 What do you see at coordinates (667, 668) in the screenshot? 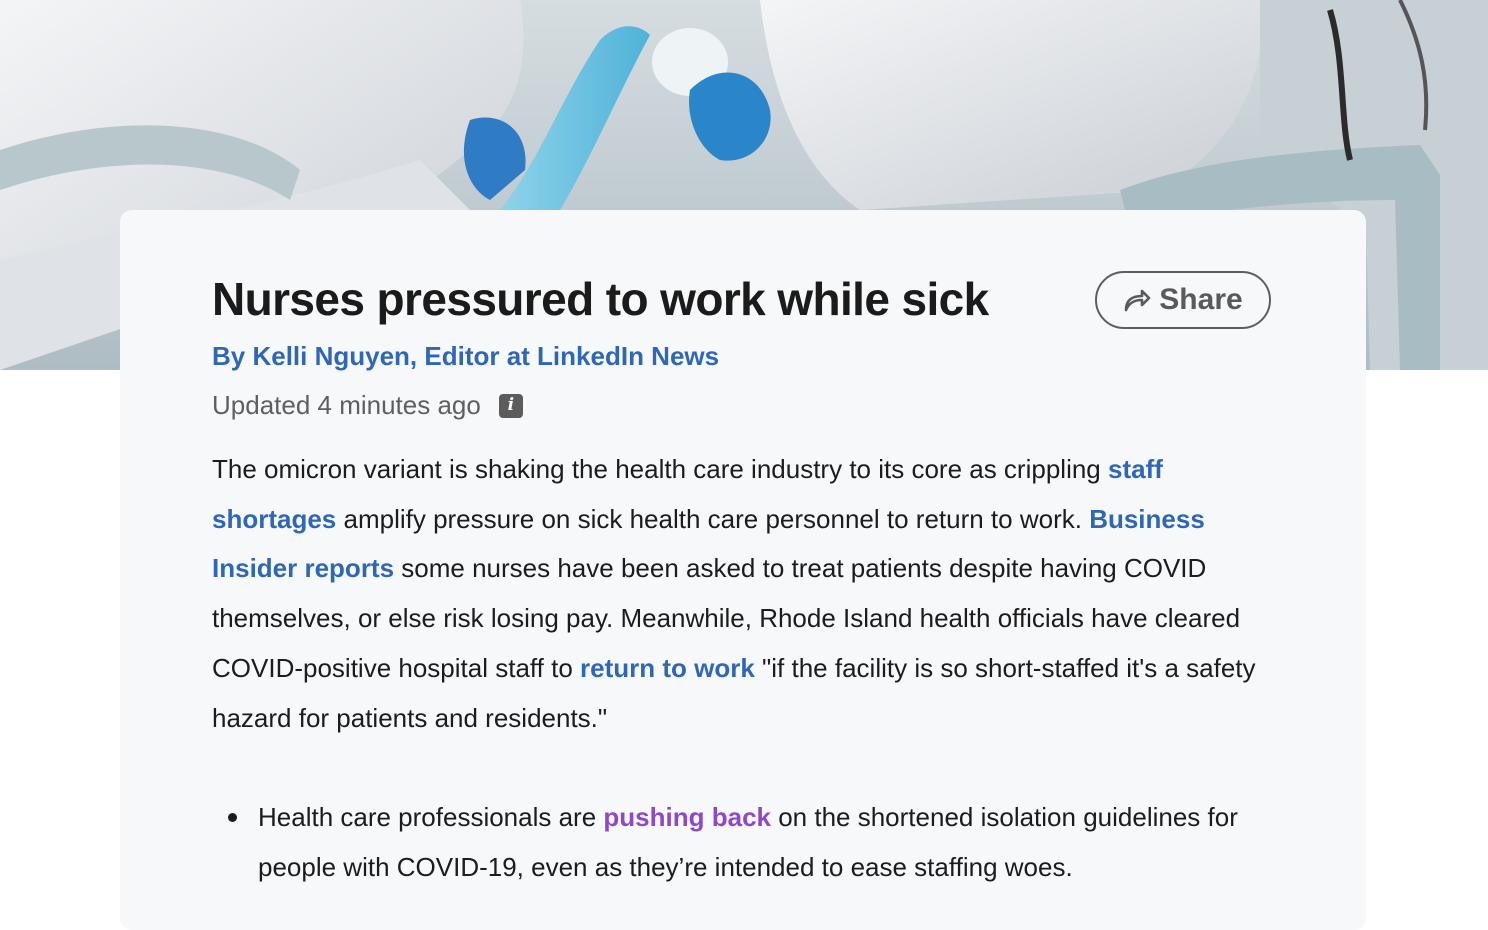
I see `return-to-work-link: return to work` at bounding box center [667, 668].